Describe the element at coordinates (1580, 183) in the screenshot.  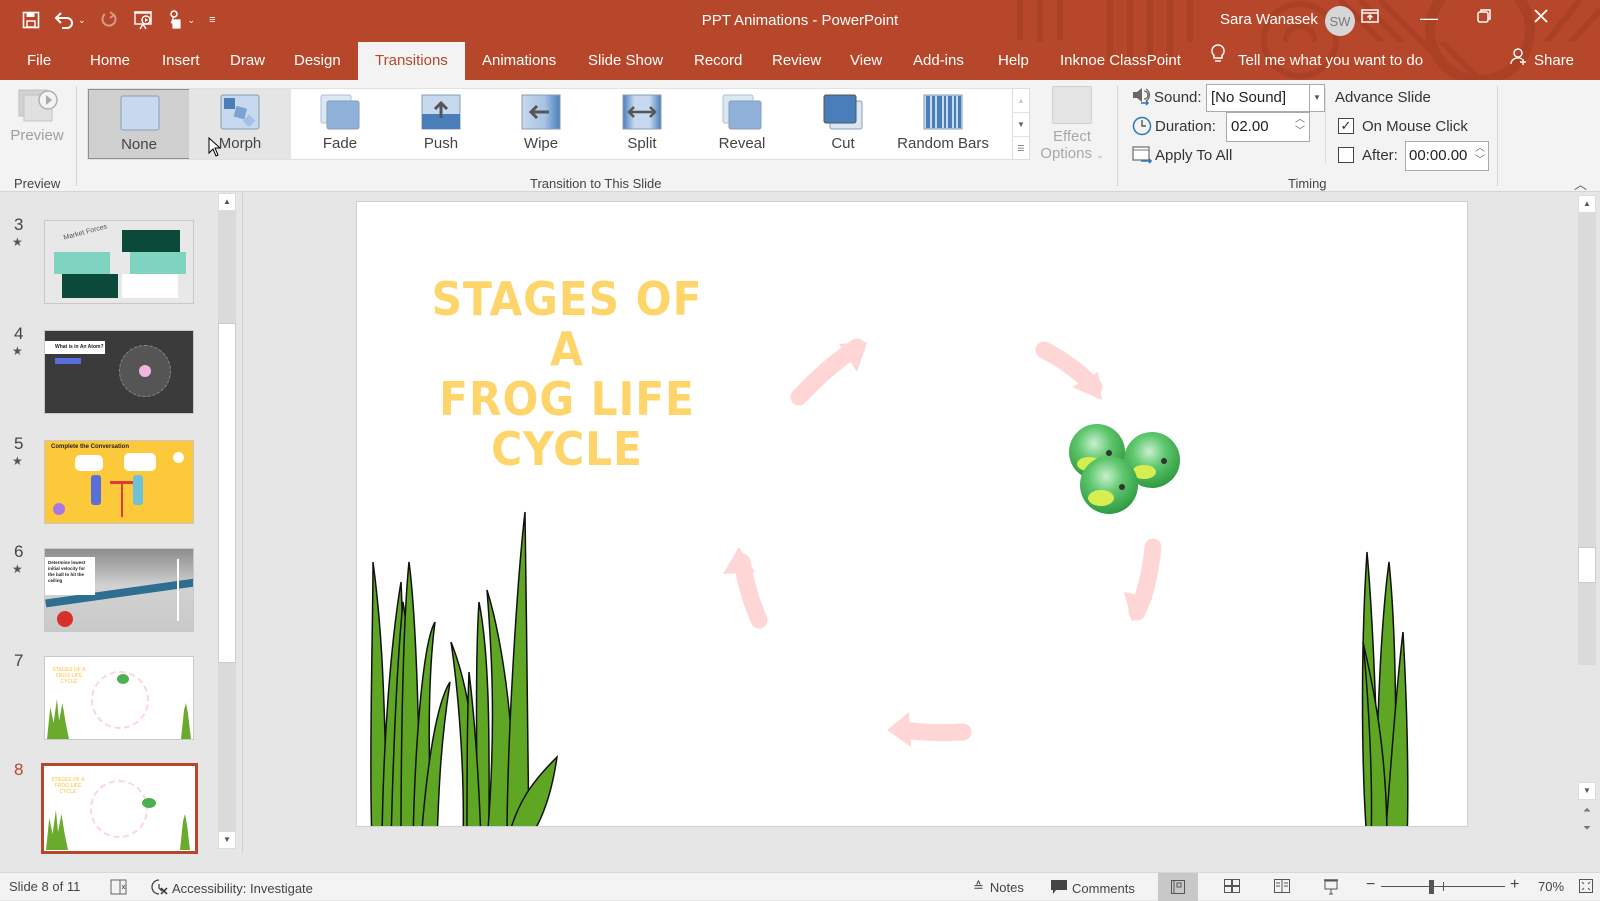
I see `collapse-ribbon-icon: ︿` at that location.